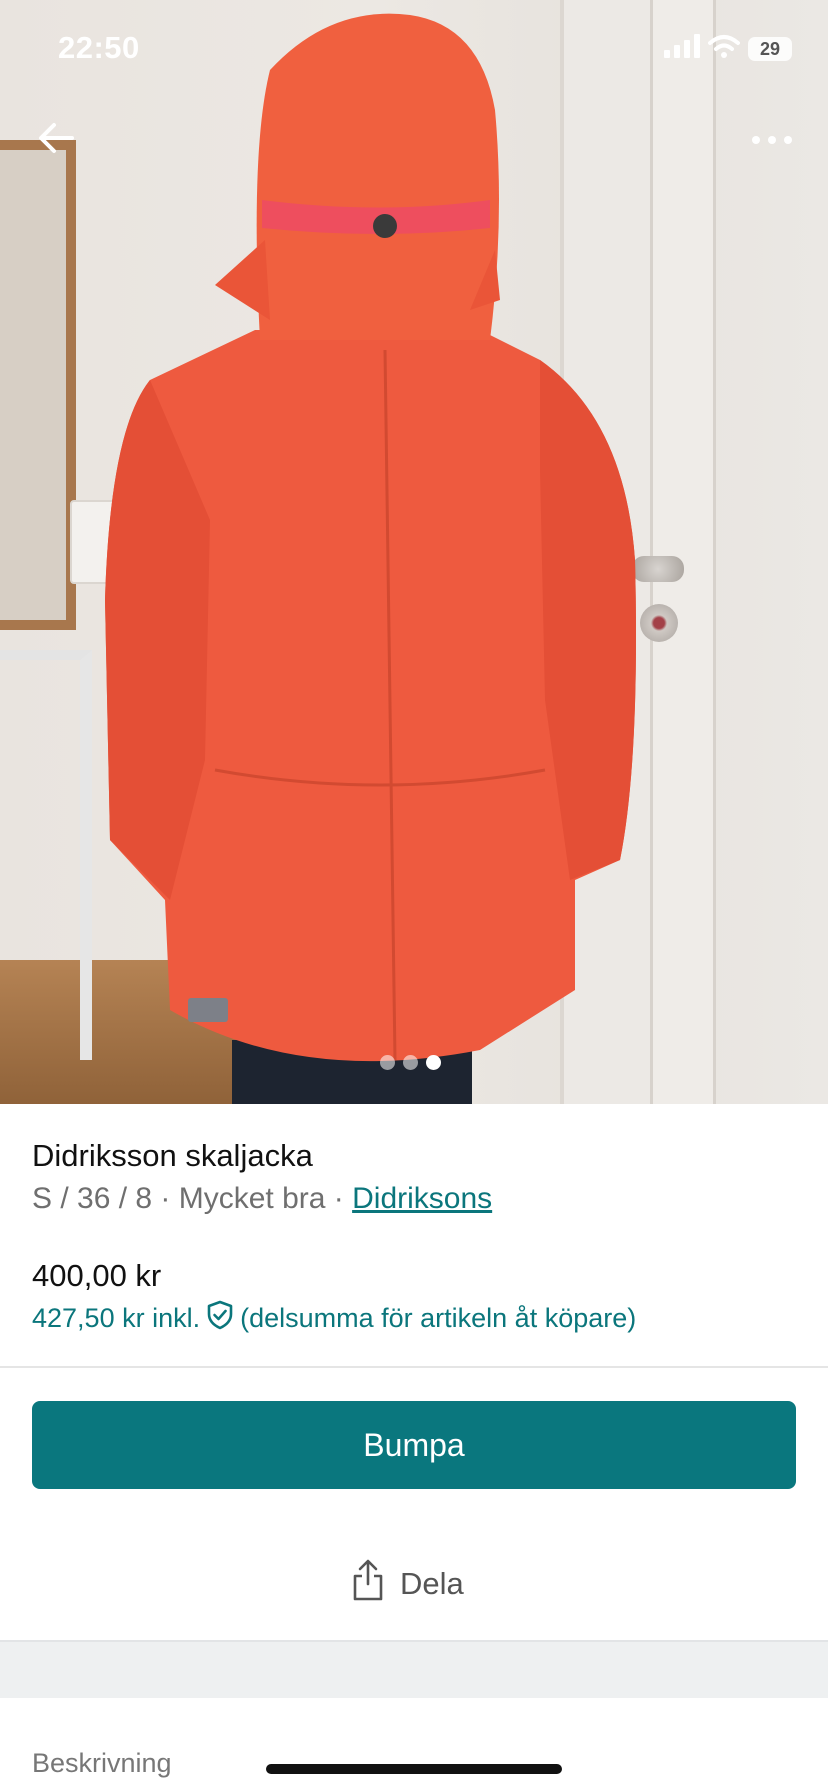 The height and width of the screenshot is (1792, 828). What do you see at coordinates (770, 48) in the screenshot?
I see `battery-icon: 29` at bounding box center [770, 48].